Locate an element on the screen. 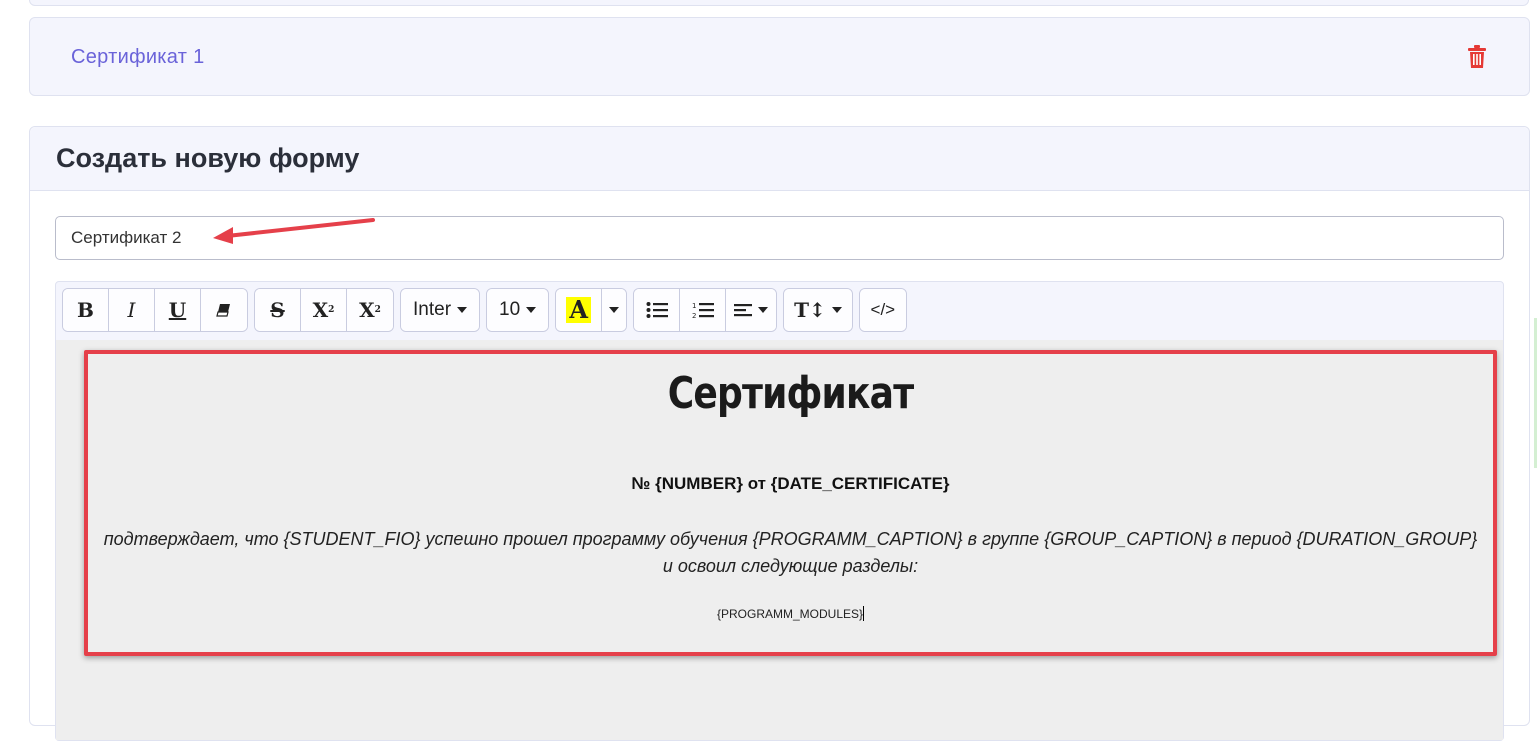 This screenshot has width=1537, height=741. line-height-label: T↕ is located at coordinates (810, 310).